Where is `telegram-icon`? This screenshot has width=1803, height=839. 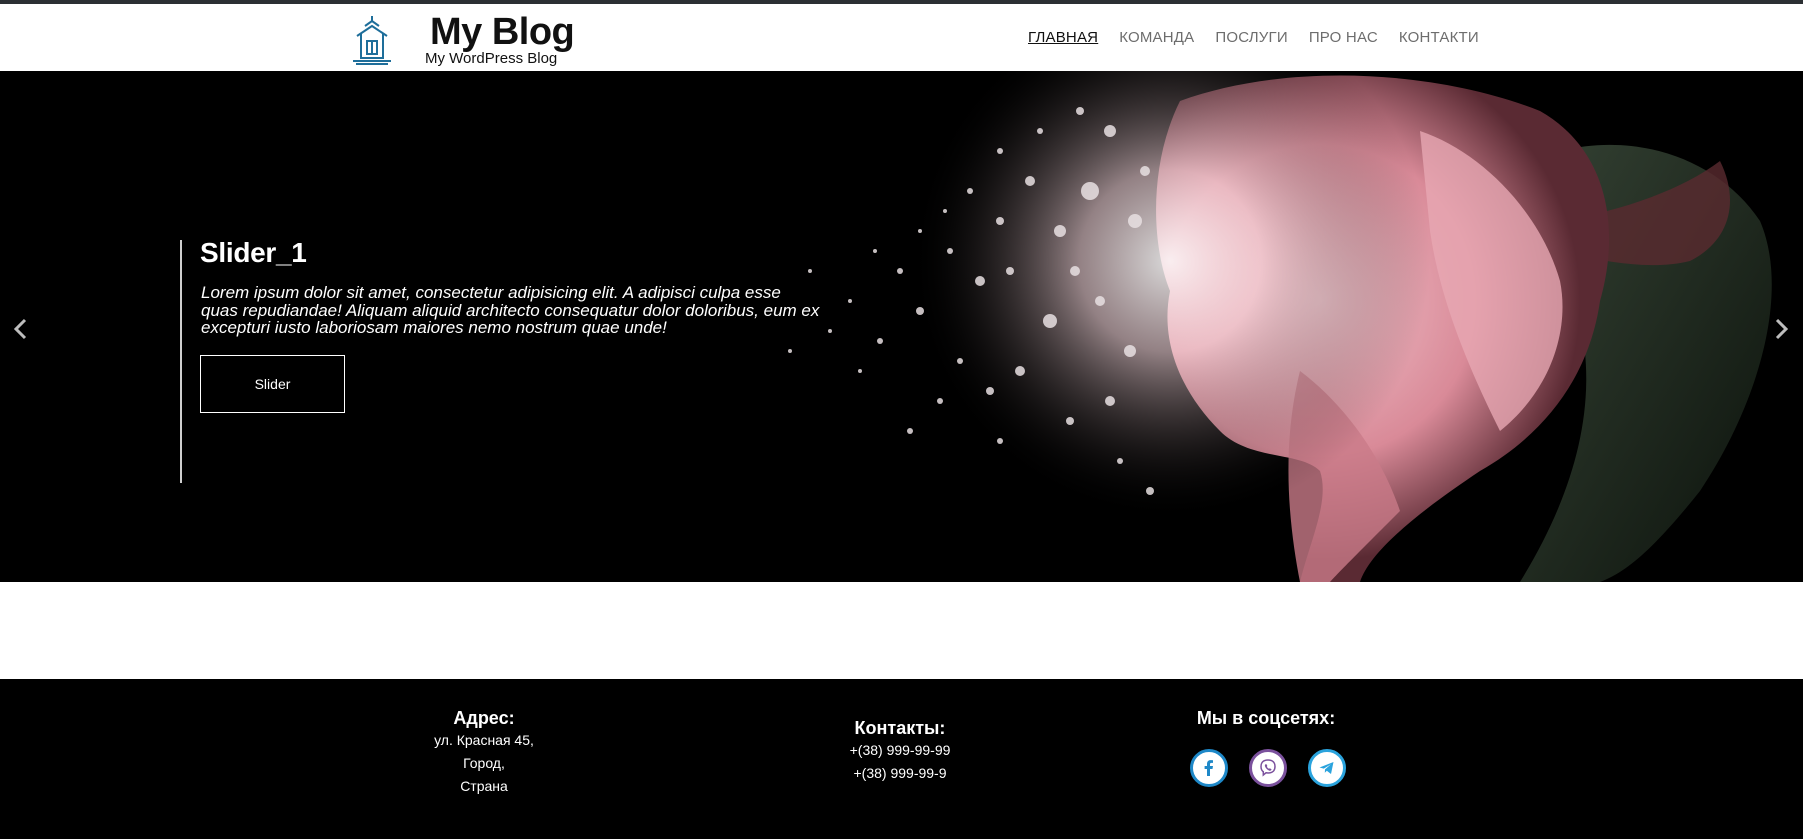
telegram-icon is located at coordinates (1326, 768).